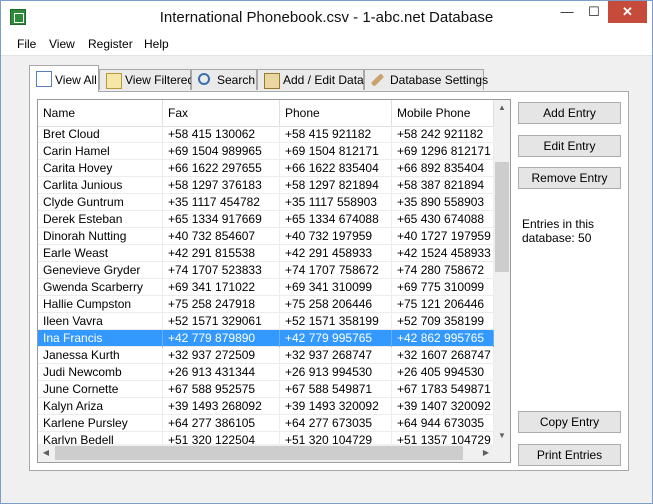 The width and height of the screenshot is (653, 504). What do you see at coordinates (100, 151) in the screenshot?
I see `name-cell: Carin Hamel` at bounding box center [100, 151].